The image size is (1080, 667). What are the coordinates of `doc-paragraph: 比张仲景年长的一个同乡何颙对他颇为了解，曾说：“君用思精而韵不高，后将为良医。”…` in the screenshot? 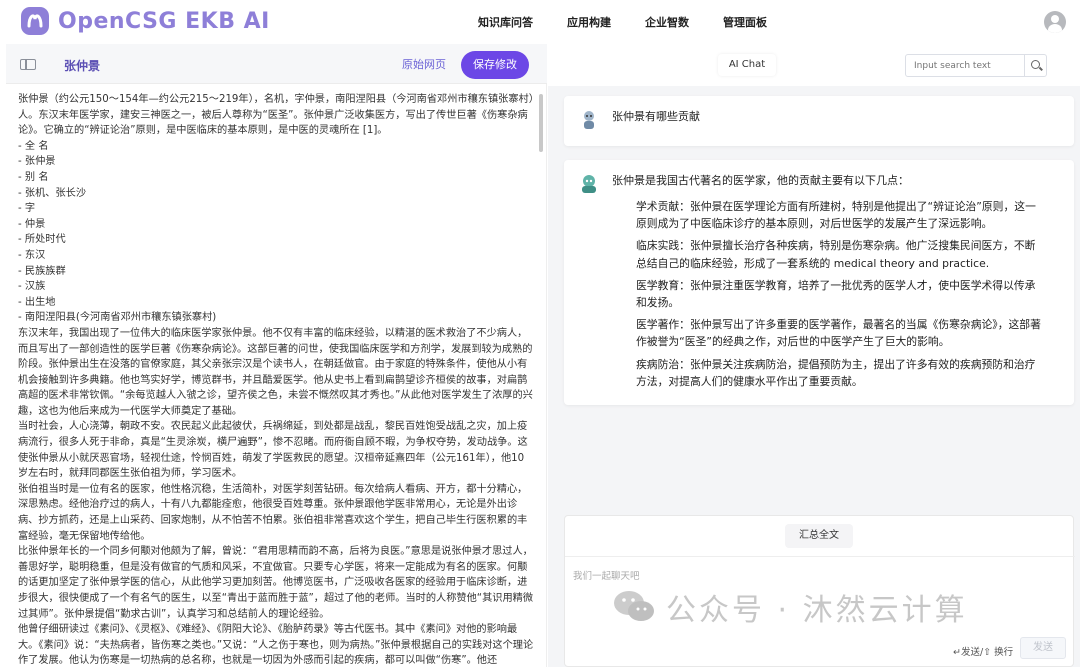 It's located at (276, 583).